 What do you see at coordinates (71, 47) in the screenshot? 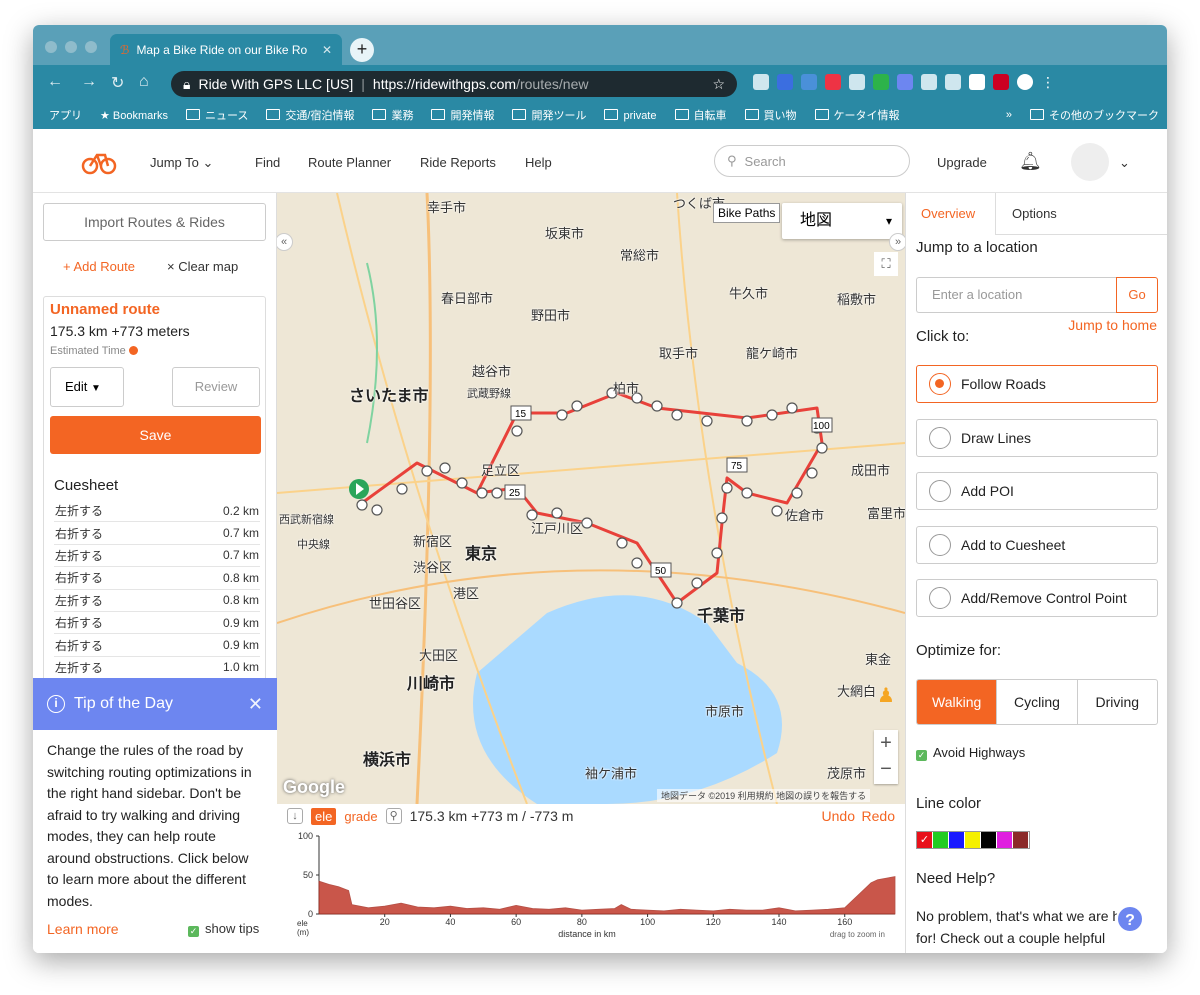
I see `window-minimize-light` at bounding box center [71, 47].